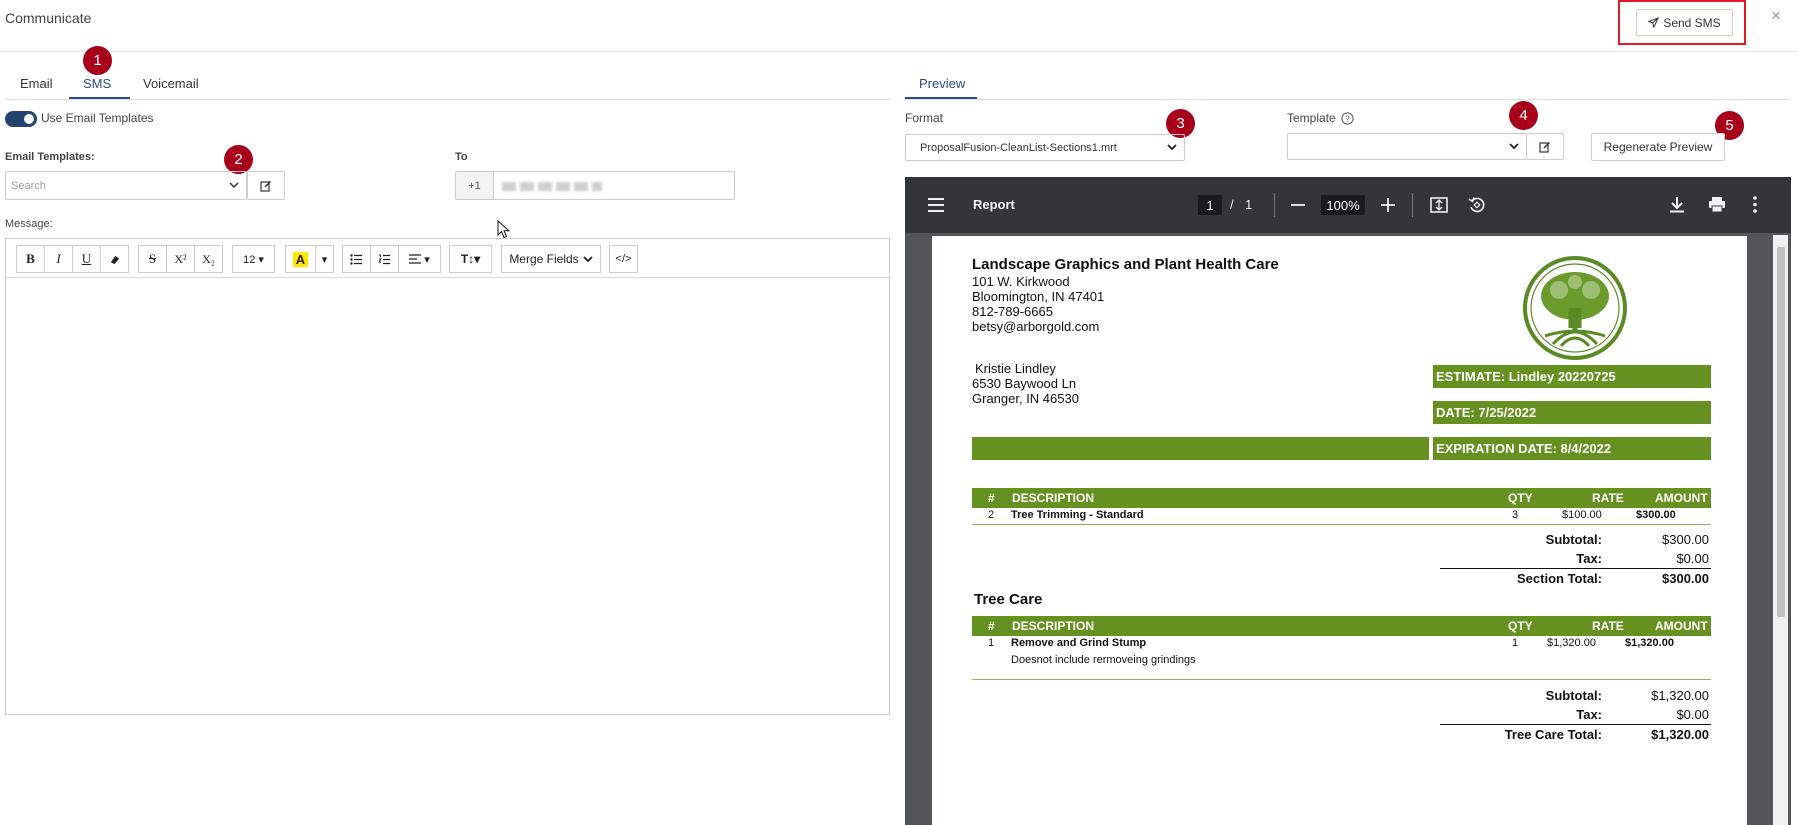 This screenshot has width=1797, height=825. Describe the element at coordinates (300, 259) in the screenshot. I see `highlight-color-button: A` at that location.